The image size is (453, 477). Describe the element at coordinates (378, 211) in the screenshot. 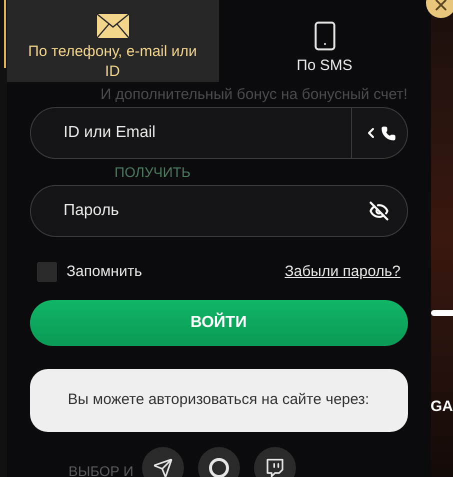

I see `eye-slash-icon` at that location.